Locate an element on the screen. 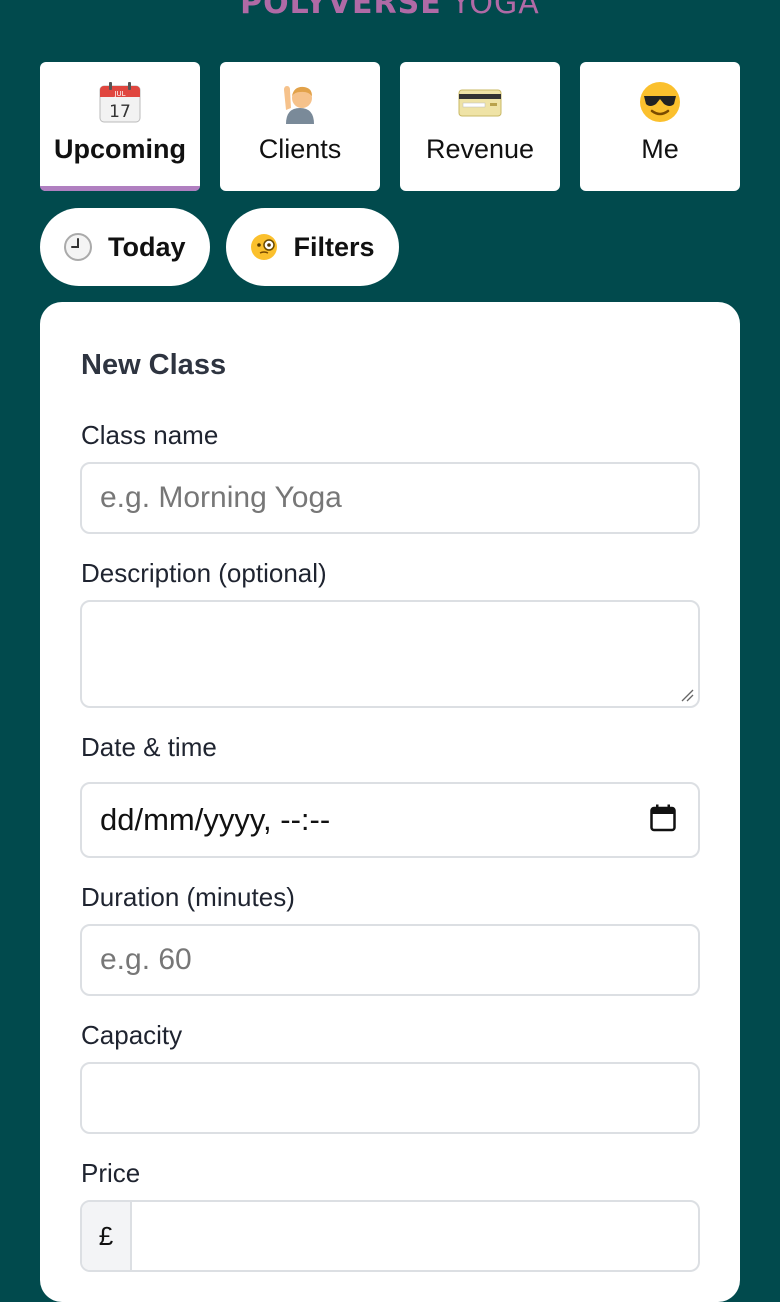 This screenshot has height=1302, width=780. tab-label: Upcoming is located at coordinates (120, 149).